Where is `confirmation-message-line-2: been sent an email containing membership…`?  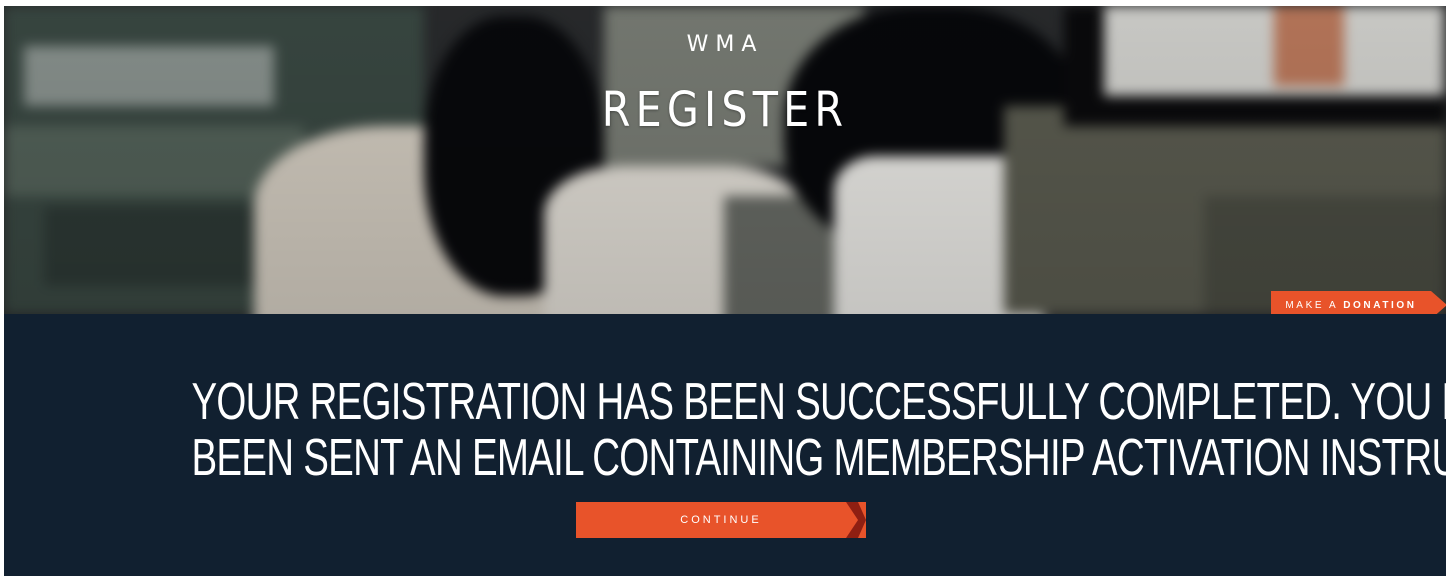 confirmation-message-line-2: been sent an email containing membership… is located at coordinates (820, 458).